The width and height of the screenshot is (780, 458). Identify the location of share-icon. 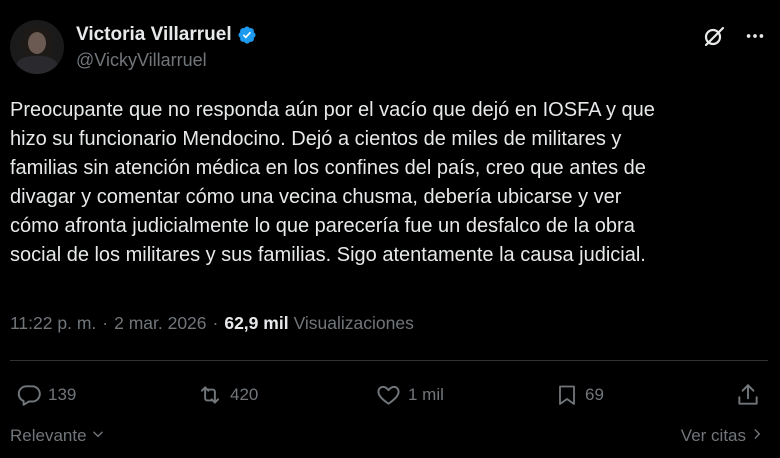
(748, 395).